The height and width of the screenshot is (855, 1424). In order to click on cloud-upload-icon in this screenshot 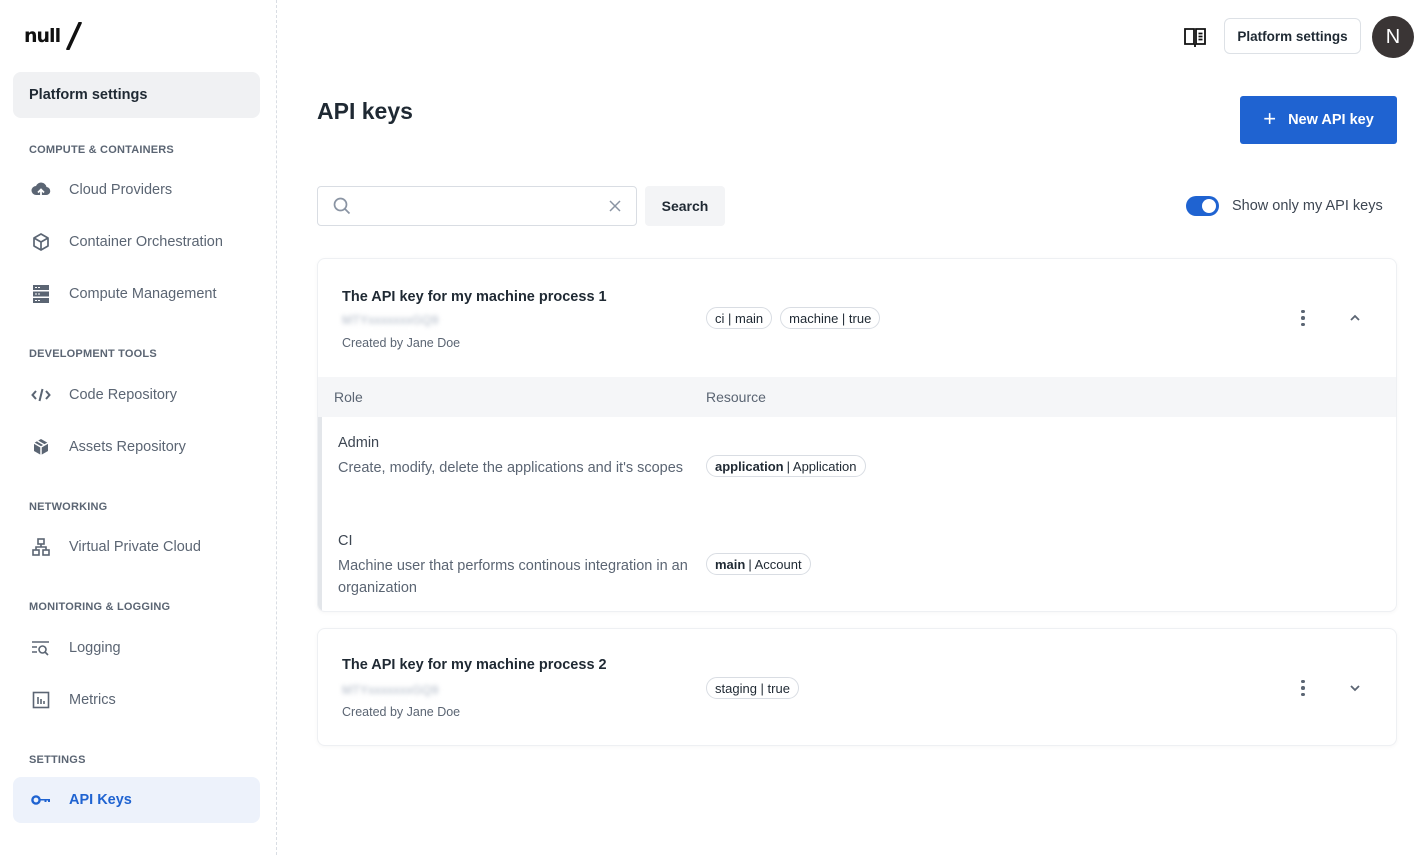, I will do `click(41, 190)`.